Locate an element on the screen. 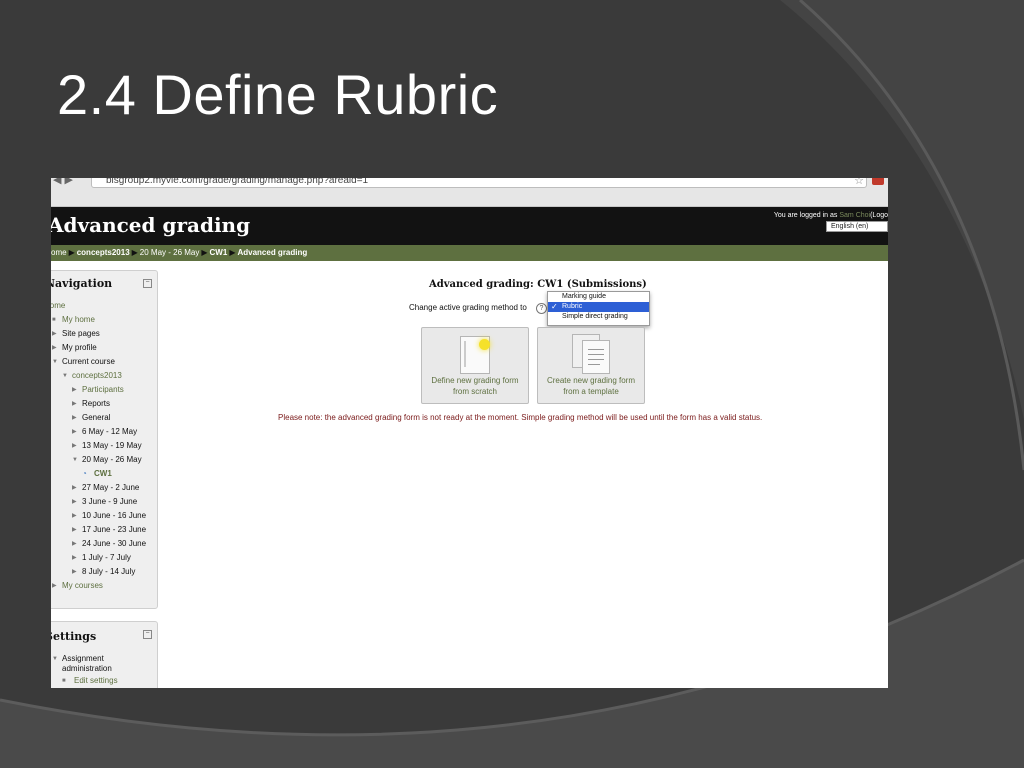 This screenshot has width=1024, height=768. nav-item-week-current: ▼ 20 May - 26 May is located at coordinates (102, 460).